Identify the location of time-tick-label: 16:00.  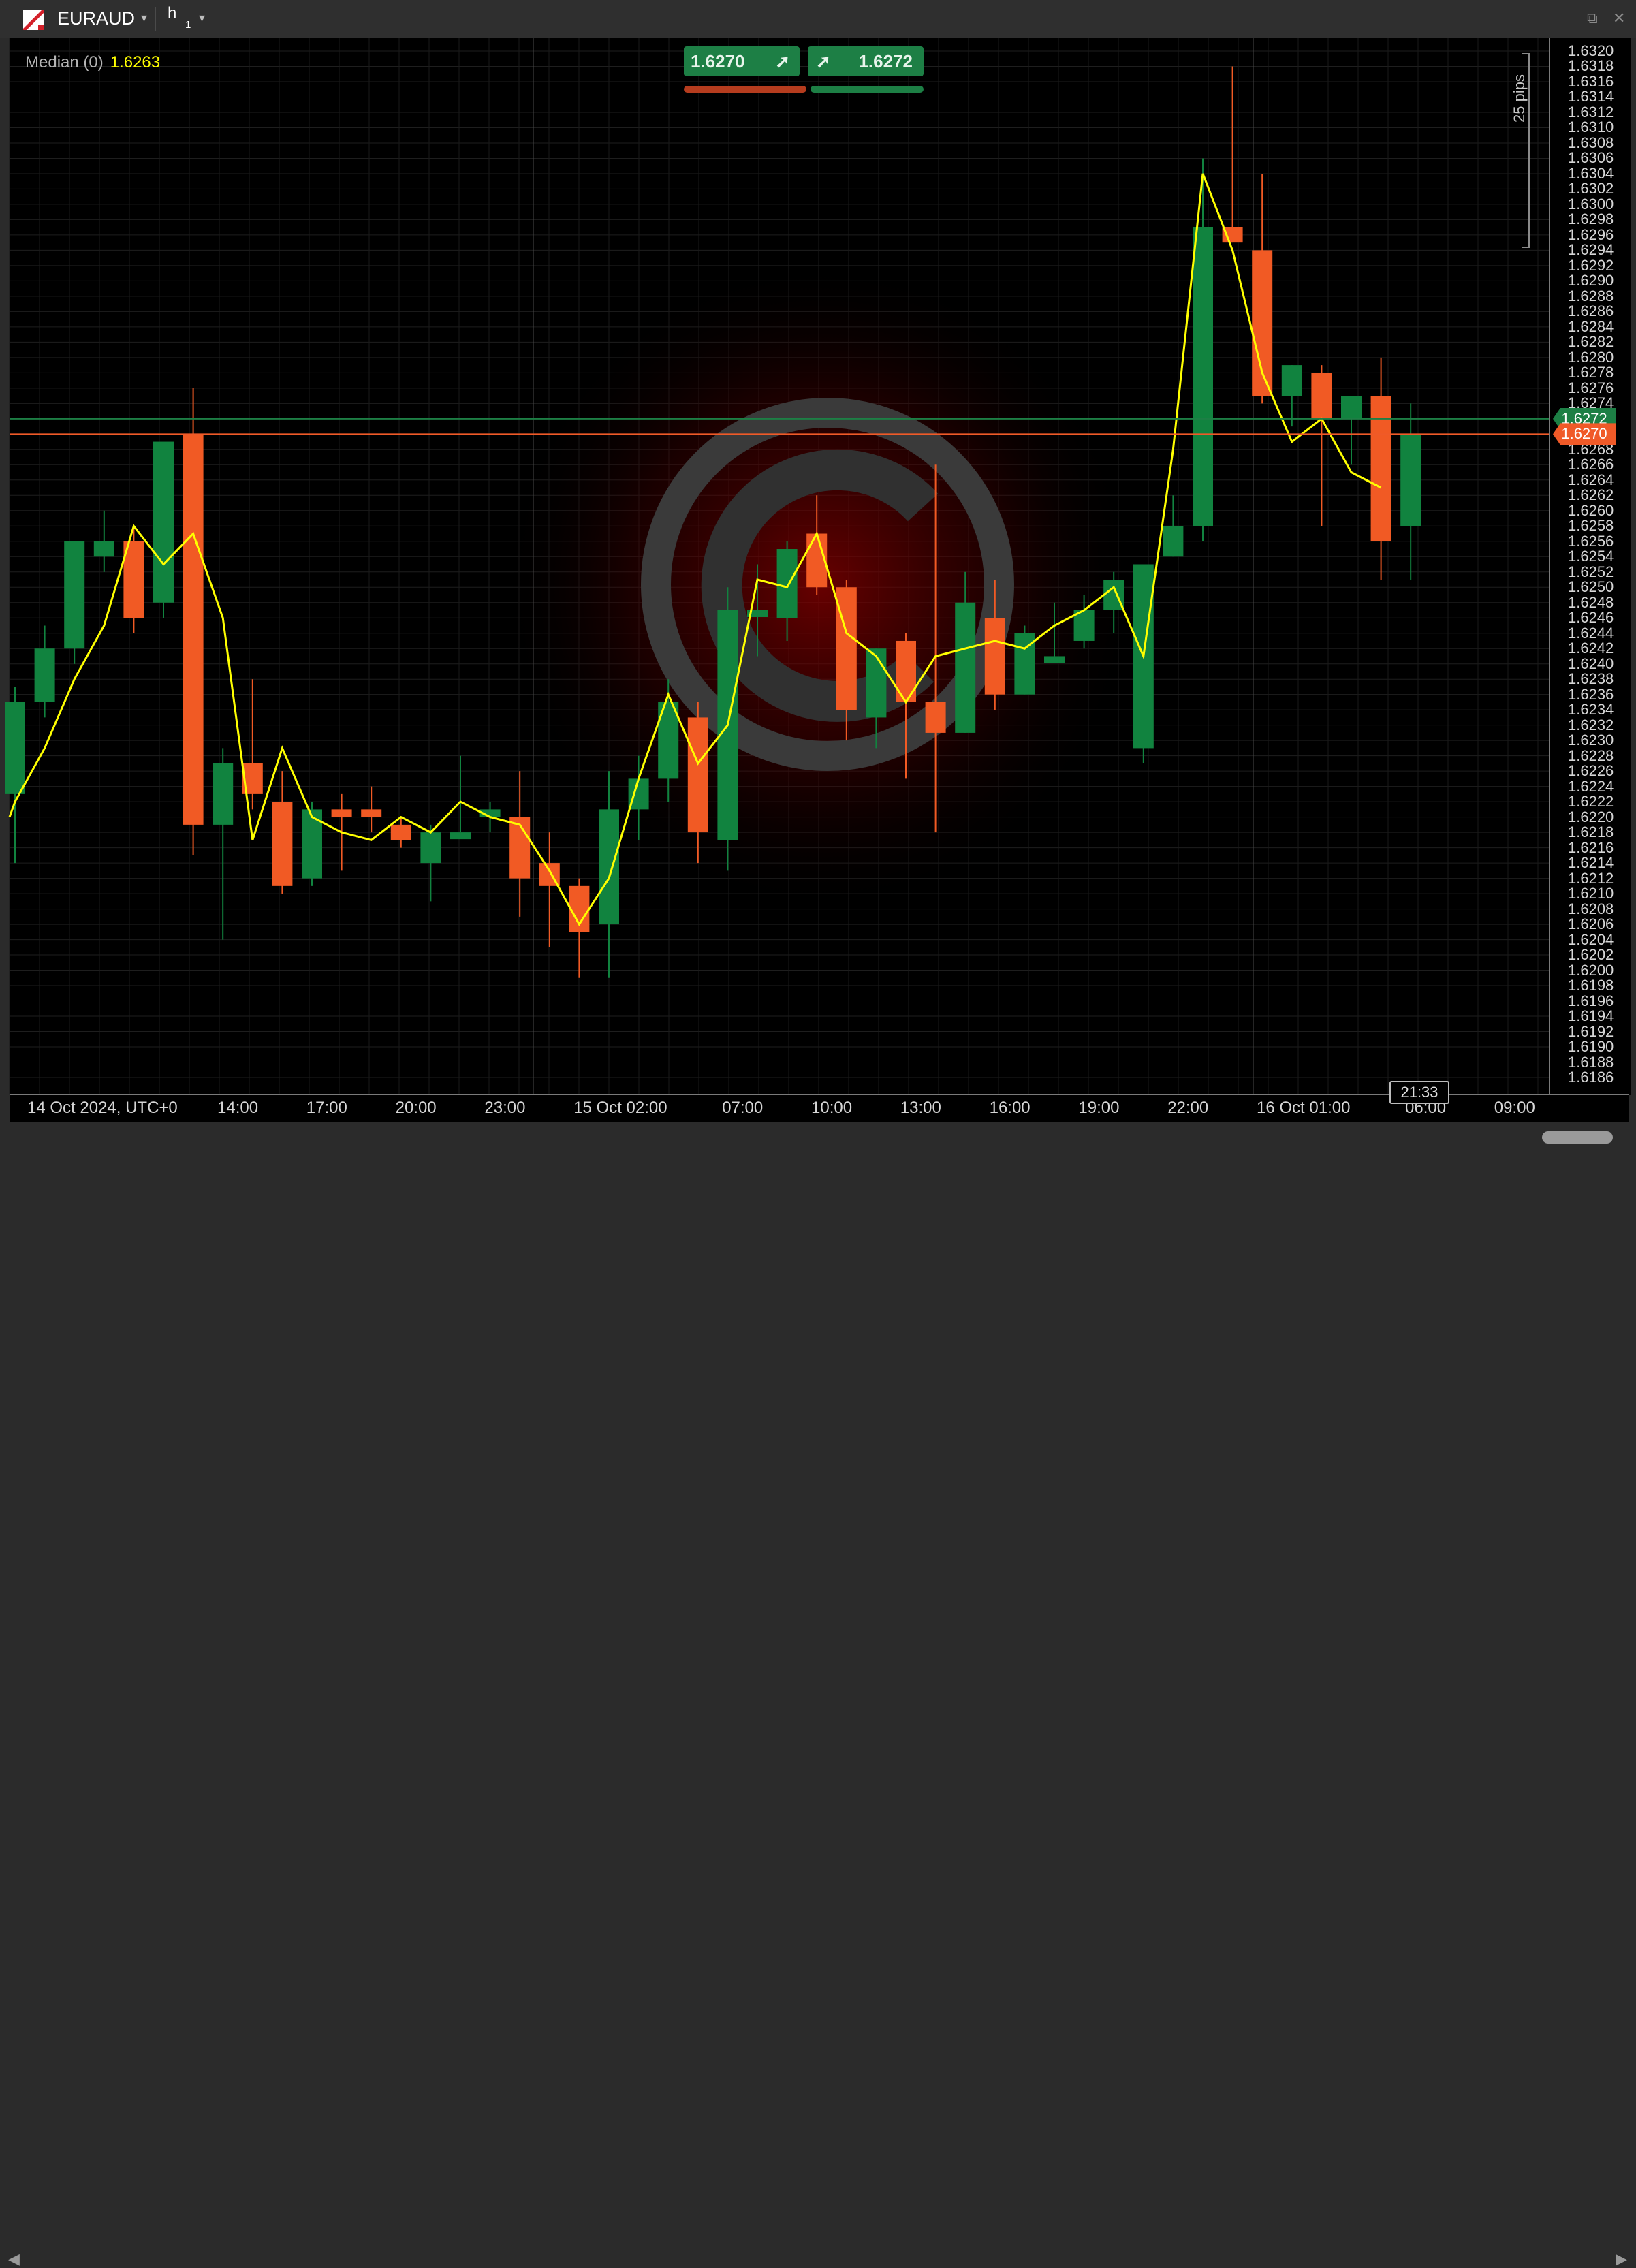
(1010, 1108).